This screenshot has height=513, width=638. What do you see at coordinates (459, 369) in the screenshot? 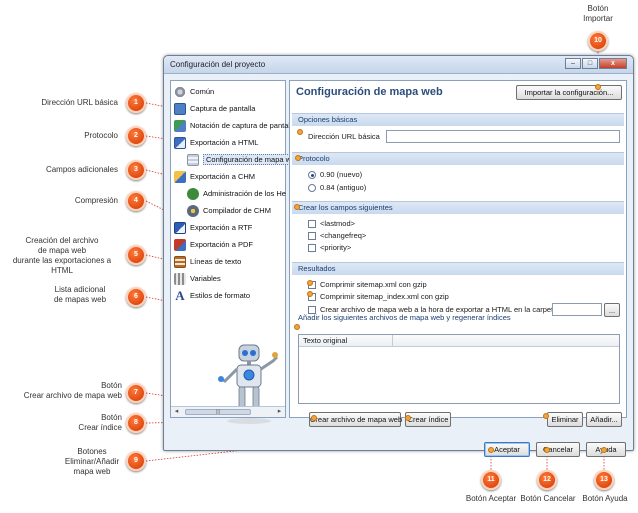
I see `sitemap-files-grid: Texto original` at bounding box center [459, 369].